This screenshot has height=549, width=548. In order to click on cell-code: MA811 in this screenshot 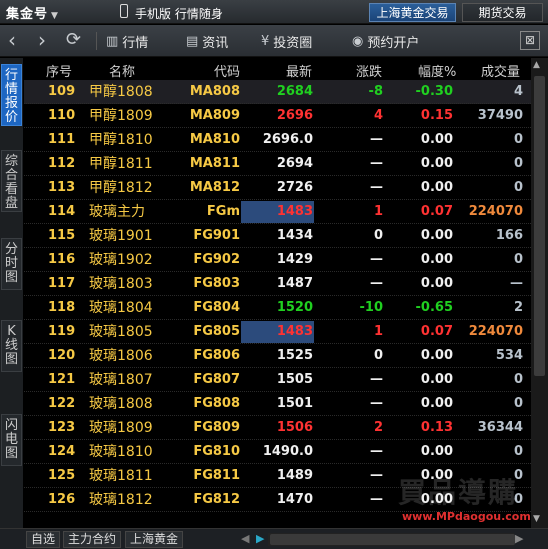, I will do `click(214, 163)`.